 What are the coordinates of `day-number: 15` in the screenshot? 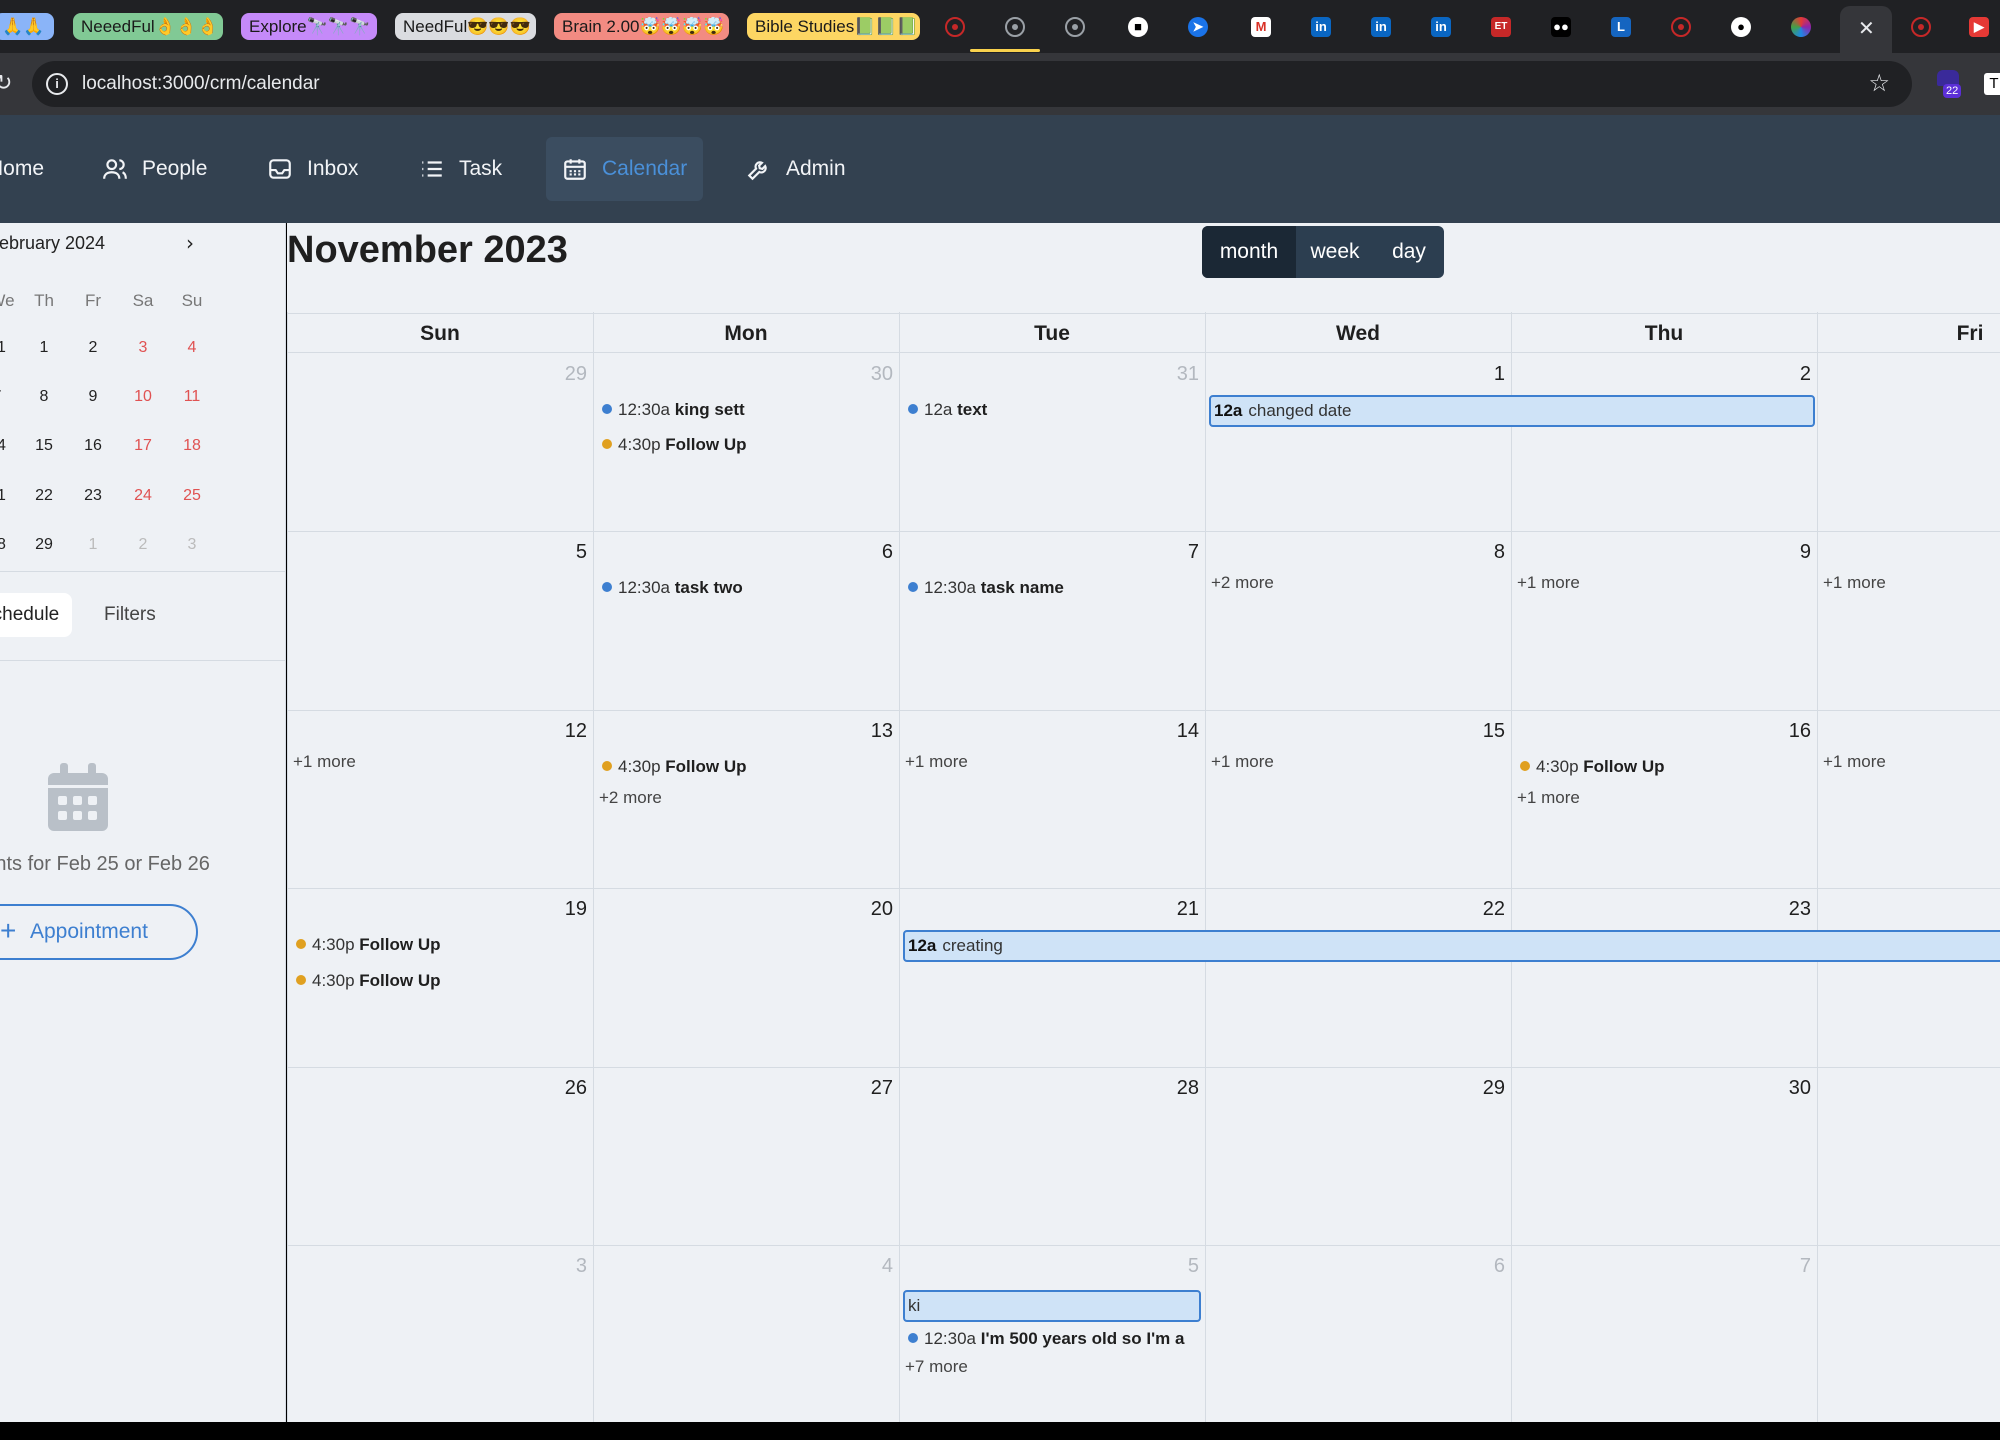 It's located at (1485, 731).